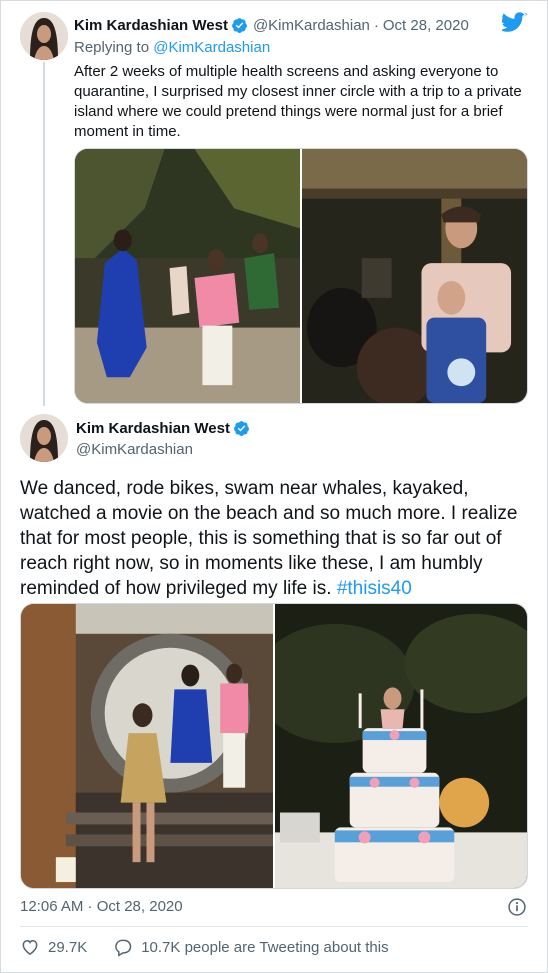 The width and height of the screenshot is (548, 973). I want to click on info-icon, so click(517, 907).